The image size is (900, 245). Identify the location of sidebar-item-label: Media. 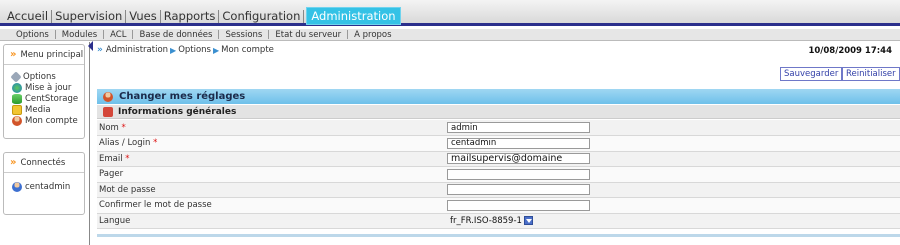
(38, 109).